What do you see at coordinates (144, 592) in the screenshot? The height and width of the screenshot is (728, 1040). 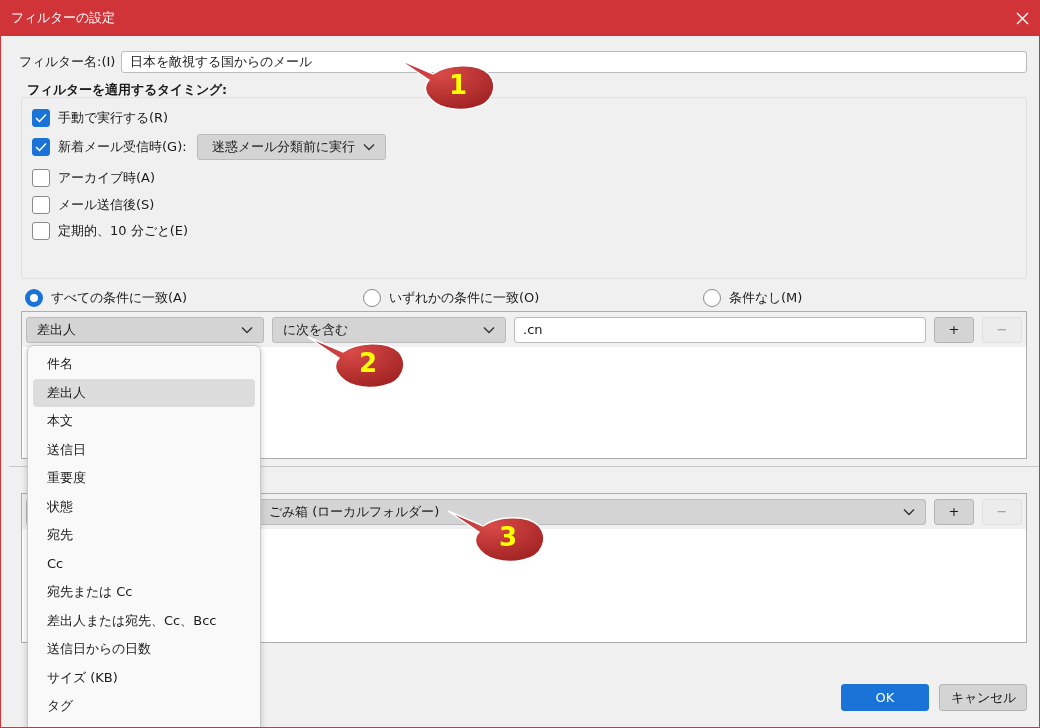 I see `menu-item: 宛先または Cc` at bounding box center [144, 592].